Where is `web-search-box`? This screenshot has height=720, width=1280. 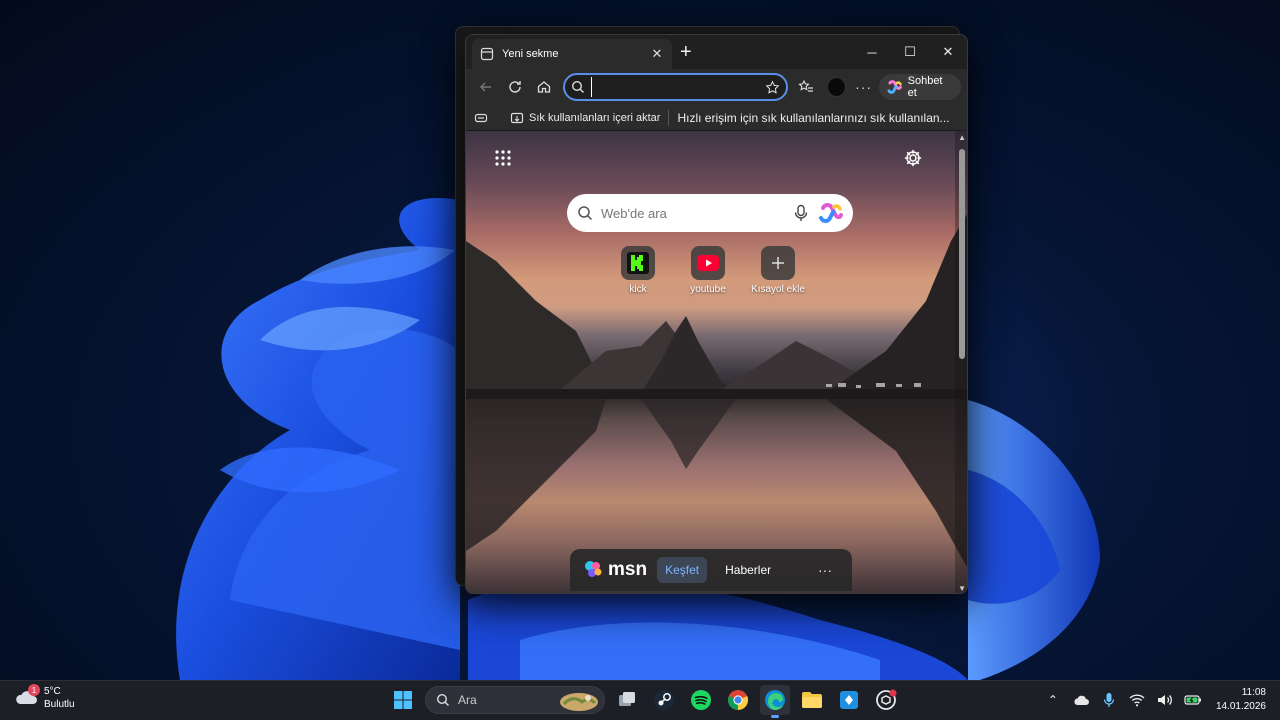
web-search-box is located at coordinates (710, 213).